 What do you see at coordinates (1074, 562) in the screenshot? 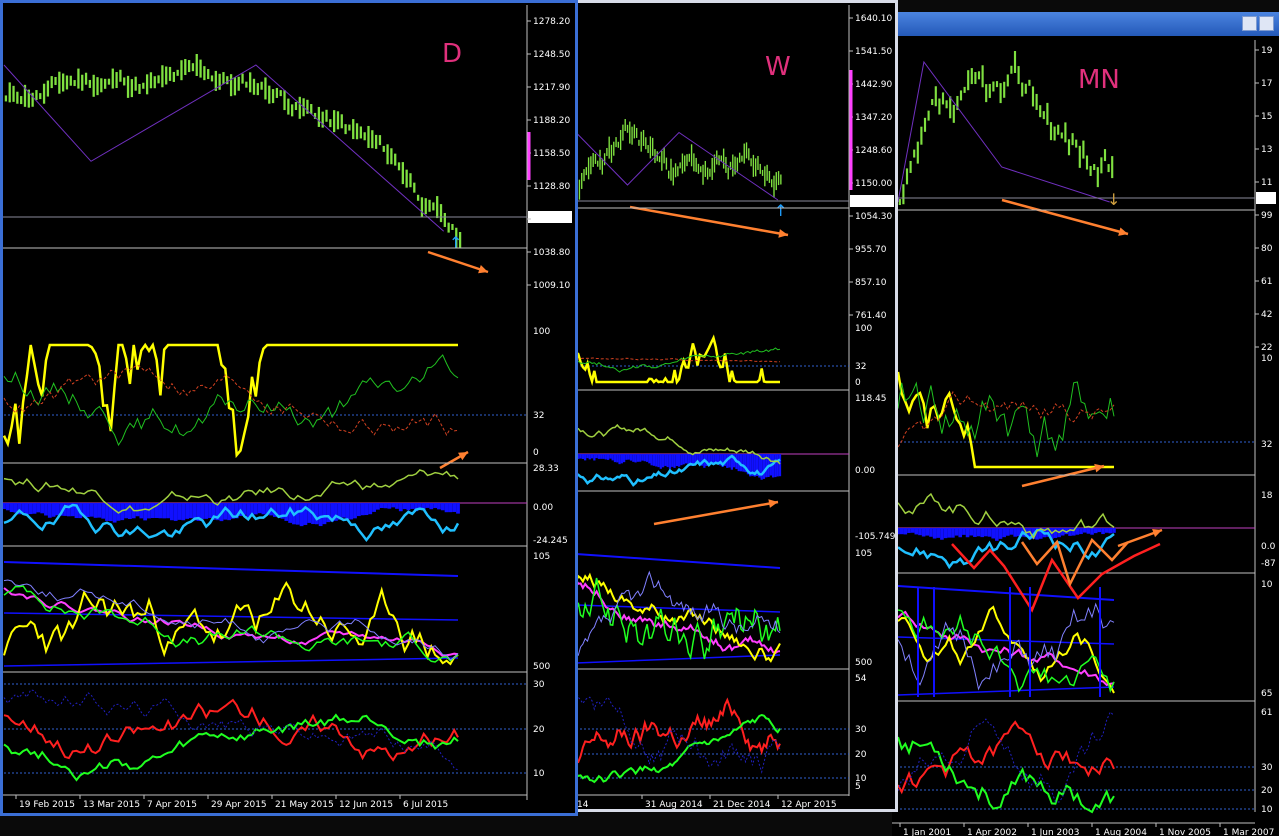
I see `mn-orange-pattern` at bounding box center [1074, 562].